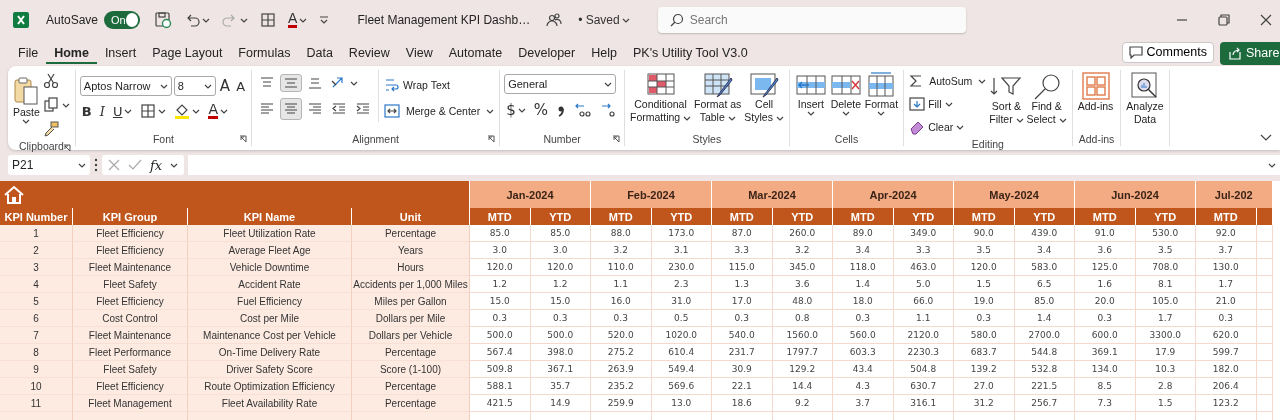  What do you see at coordinates (439, 85) in the screenshot?
I see `wrap-text-button: Wrap Text` at bounding box center [439, 85].